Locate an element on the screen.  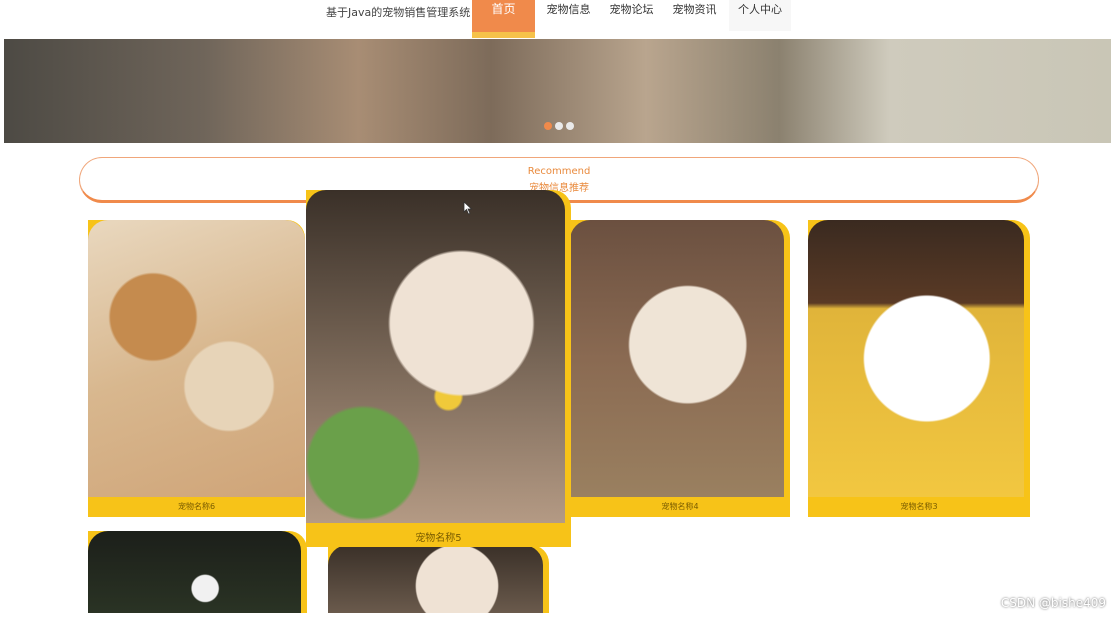
watermark: CSDN @bishe409 is located at coordinates (1053, 603).